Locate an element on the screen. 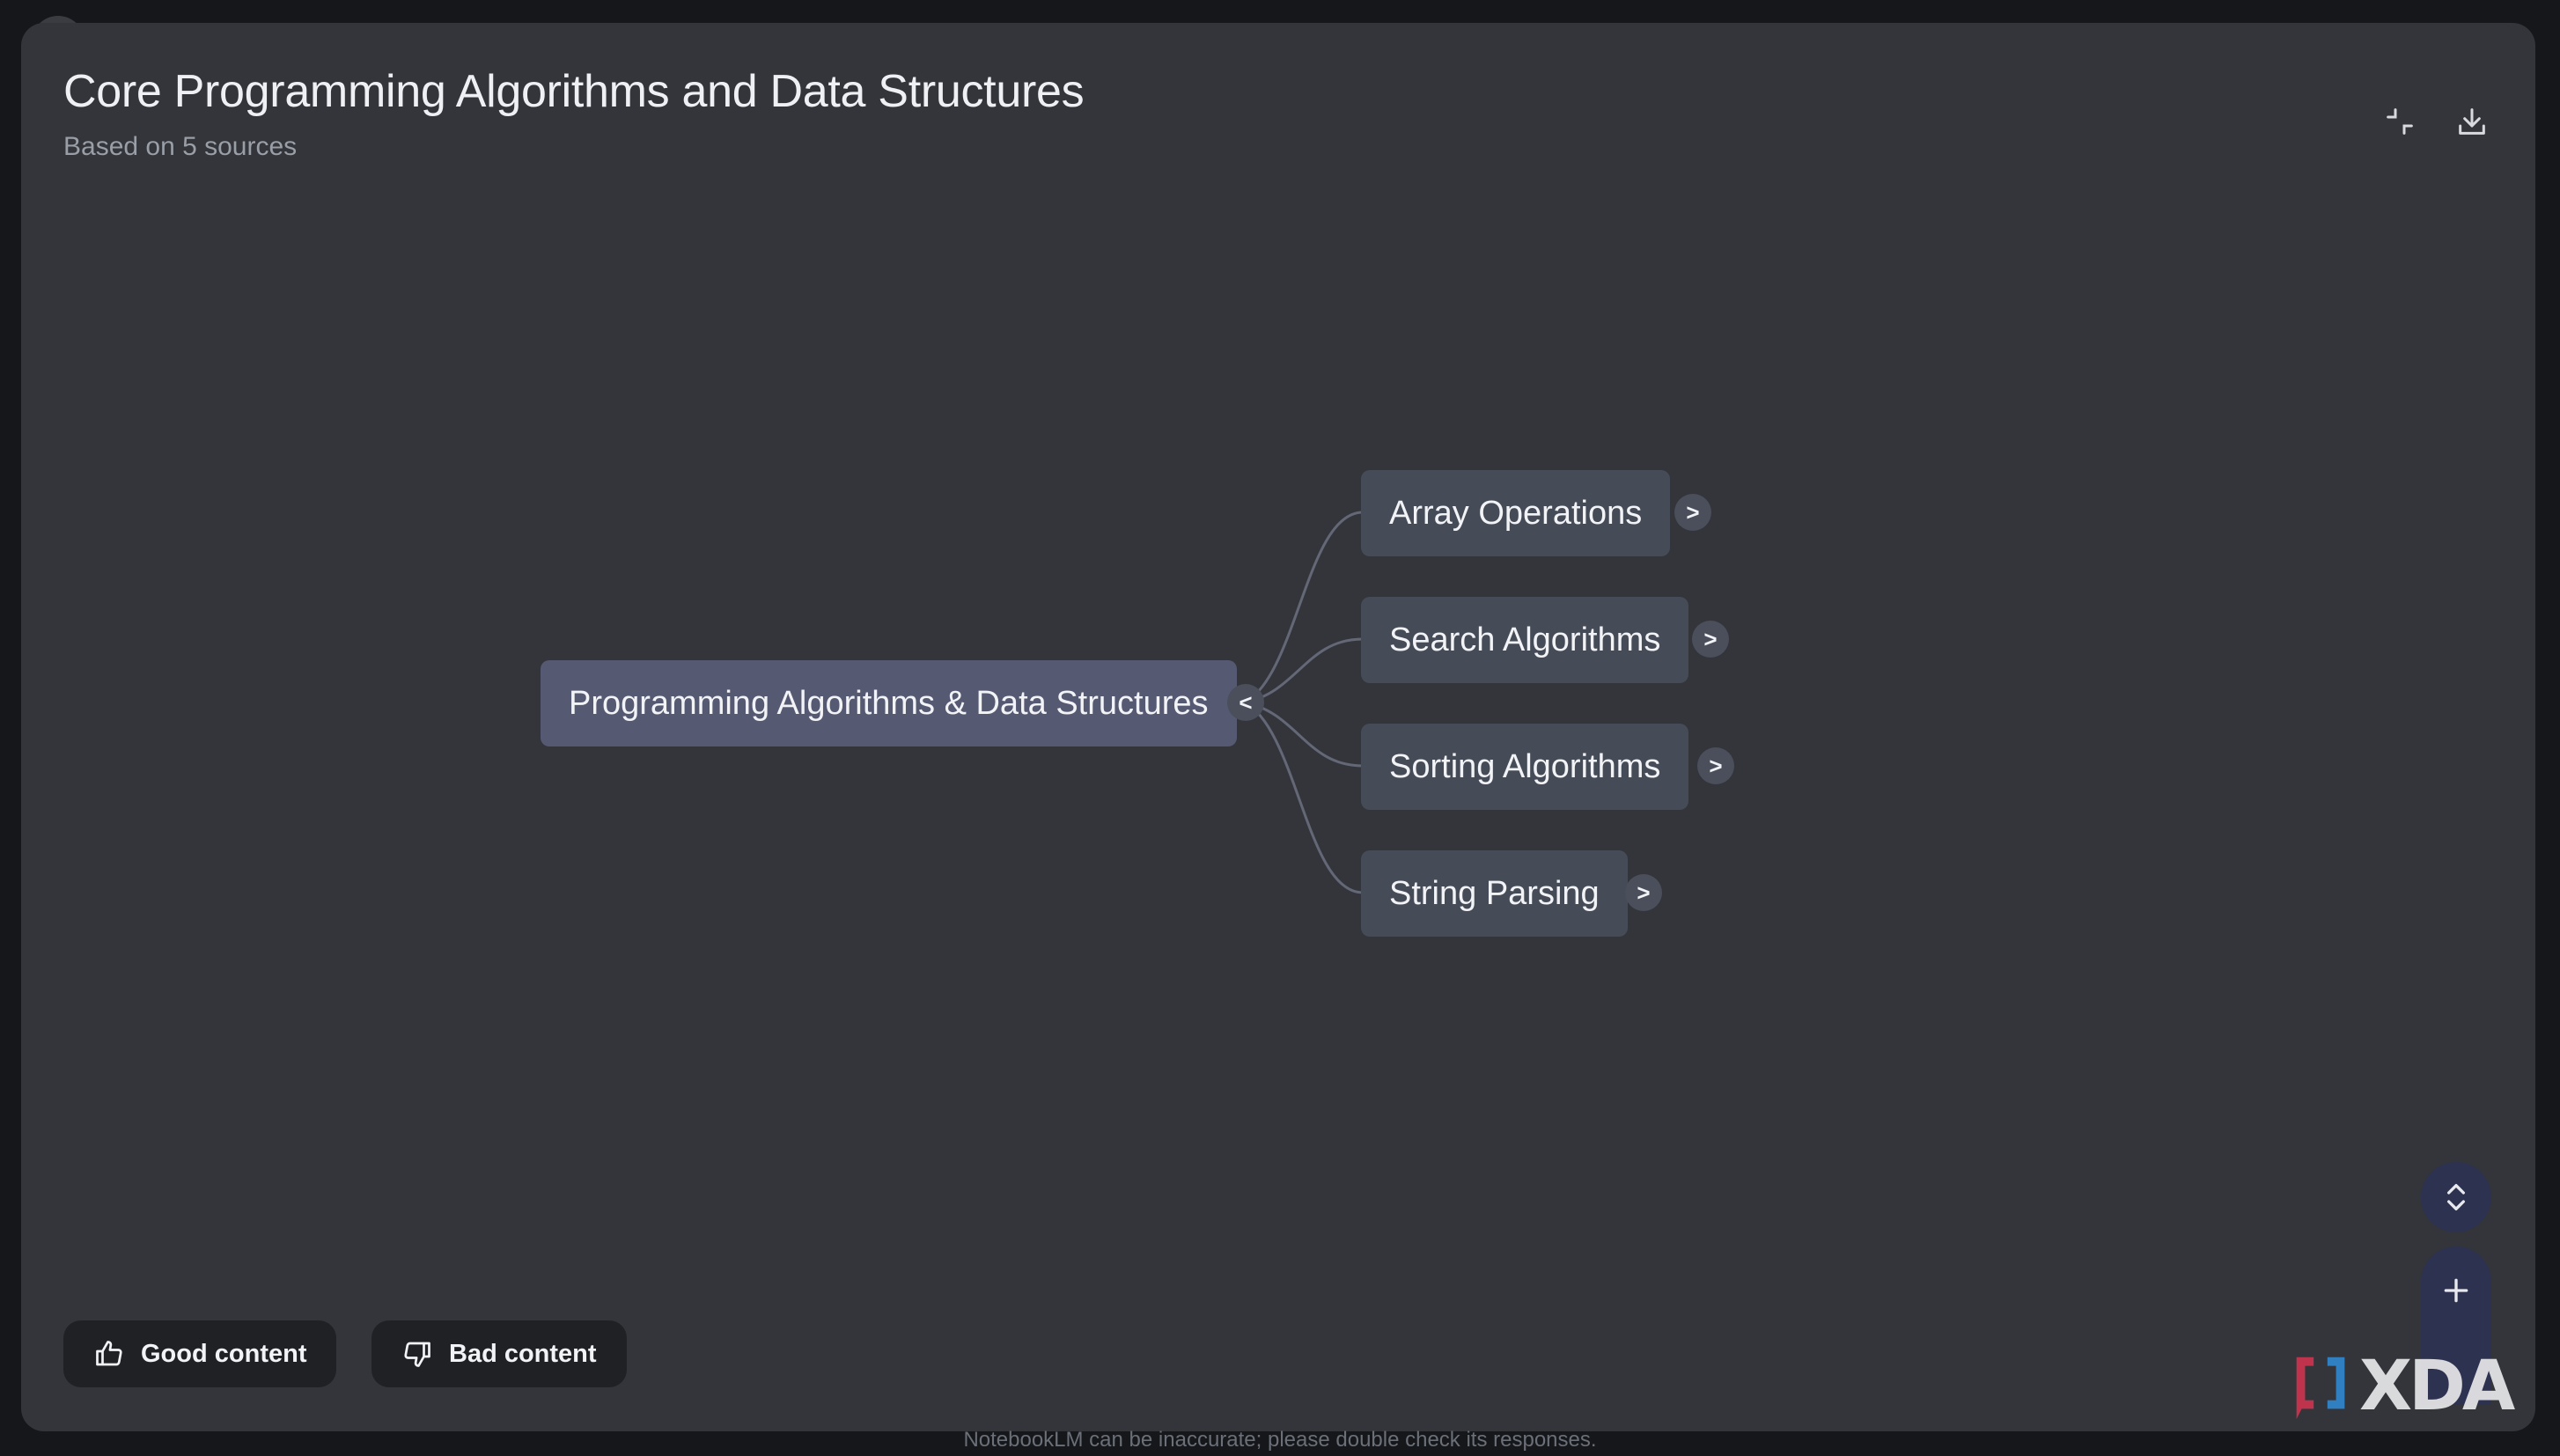  root-node: Programming Algorithms & Data Structures is located at coordinates (889, 703).